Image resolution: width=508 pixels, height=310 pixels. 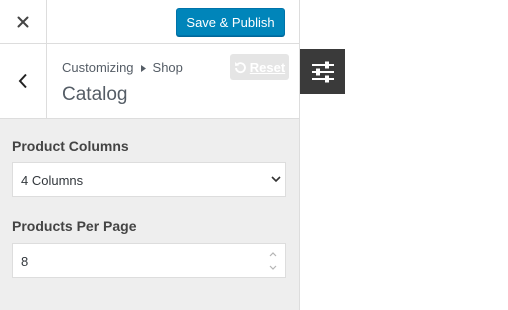 What do you see at coordinates (149, 179) in the screenshot?
I see `product-columns-select: 4 Columns` at bounding box center [149, 179].